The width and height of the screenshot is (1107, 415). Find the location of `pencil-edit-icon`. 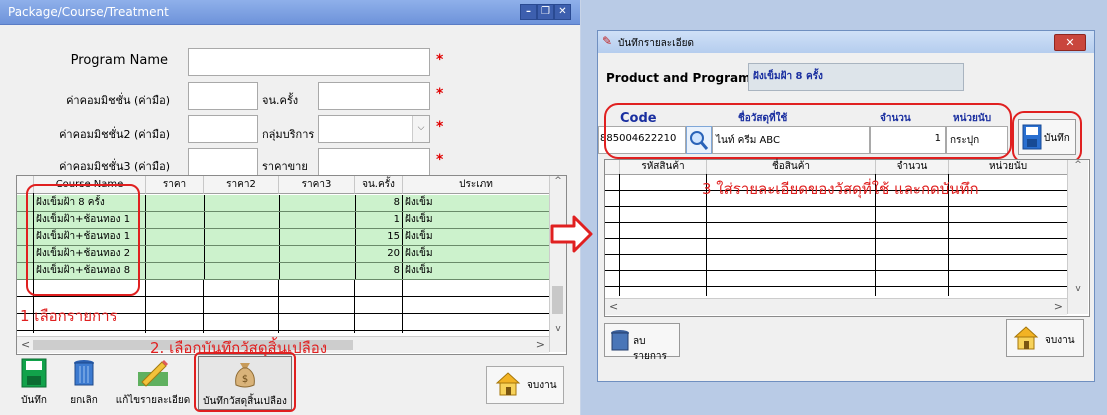

pencil-edit-icon is located at coordinates (153, 373).